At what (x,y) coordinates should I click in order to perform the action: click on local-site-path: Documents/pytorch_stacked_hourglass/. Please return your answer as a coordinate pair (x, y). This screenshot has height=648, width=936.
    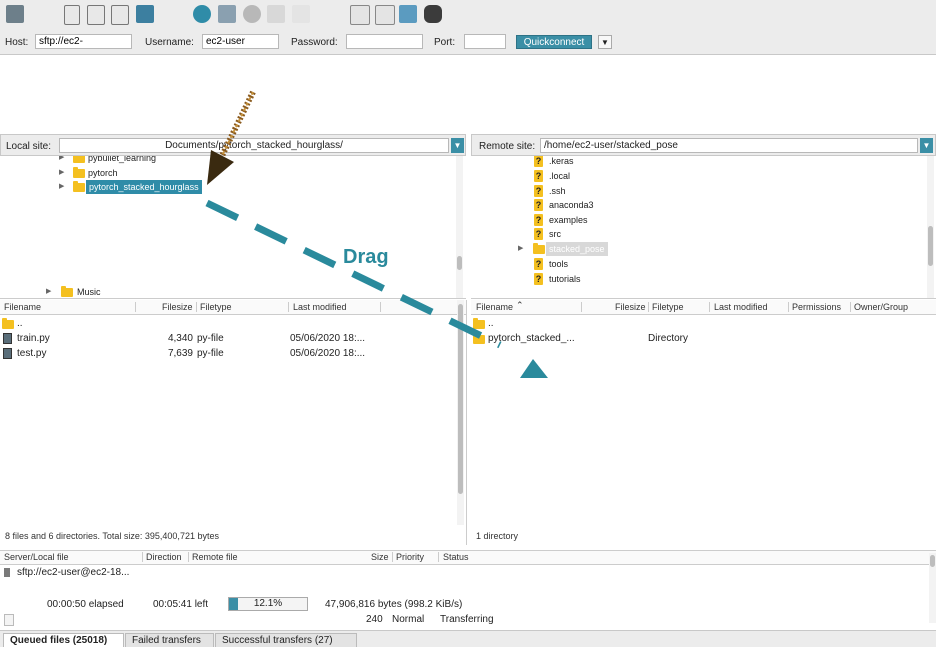
    Looking at the image, I should click on (254, 145).